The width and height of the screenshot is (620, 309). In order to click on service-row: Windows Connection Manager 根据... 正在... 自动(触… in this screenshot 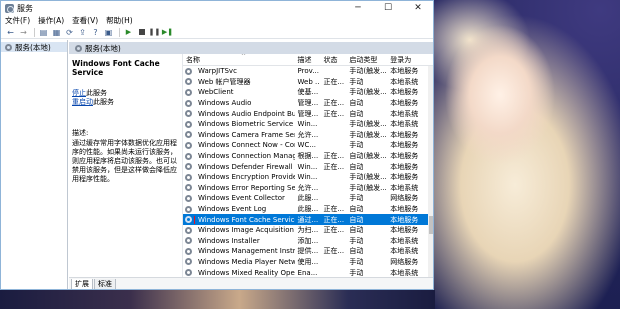, I will do `click(308, 156)`.